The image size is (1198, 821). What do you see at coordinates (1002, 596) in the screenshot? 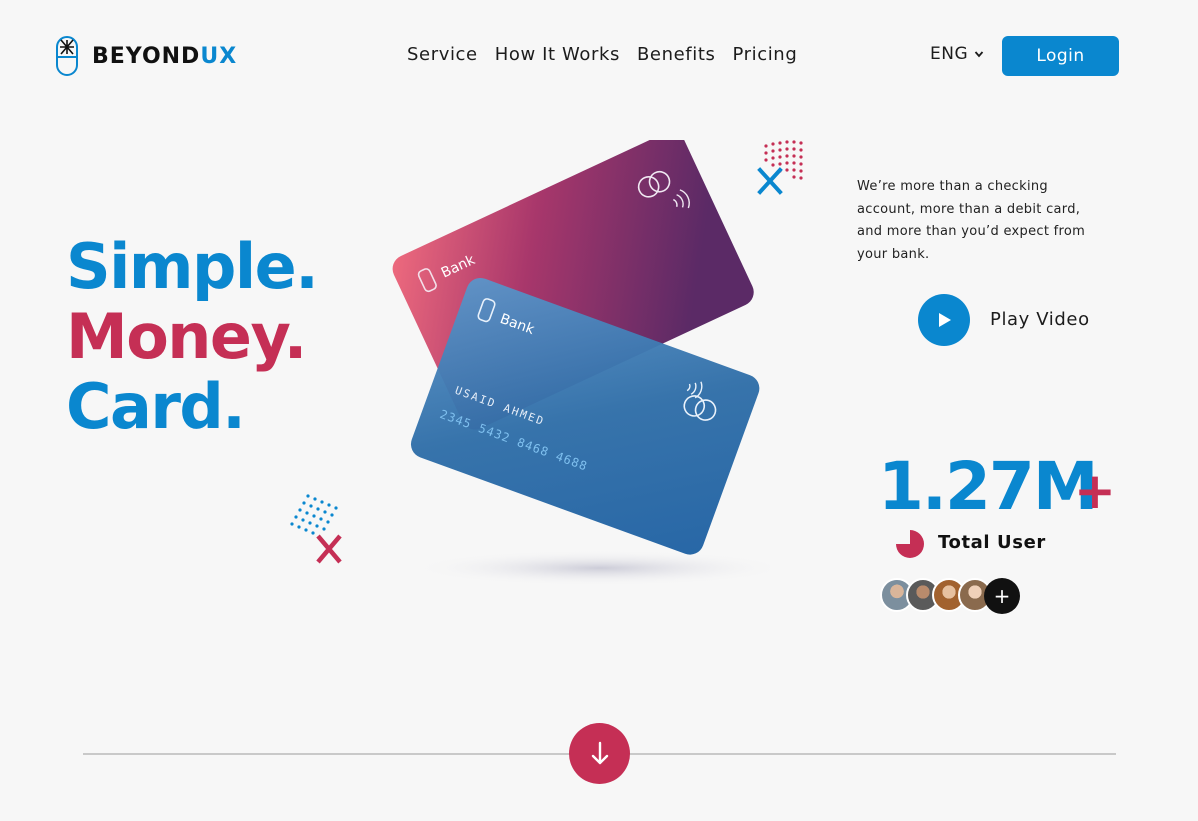
I see `add-user-button: +` at bounding box center [1002, 596].